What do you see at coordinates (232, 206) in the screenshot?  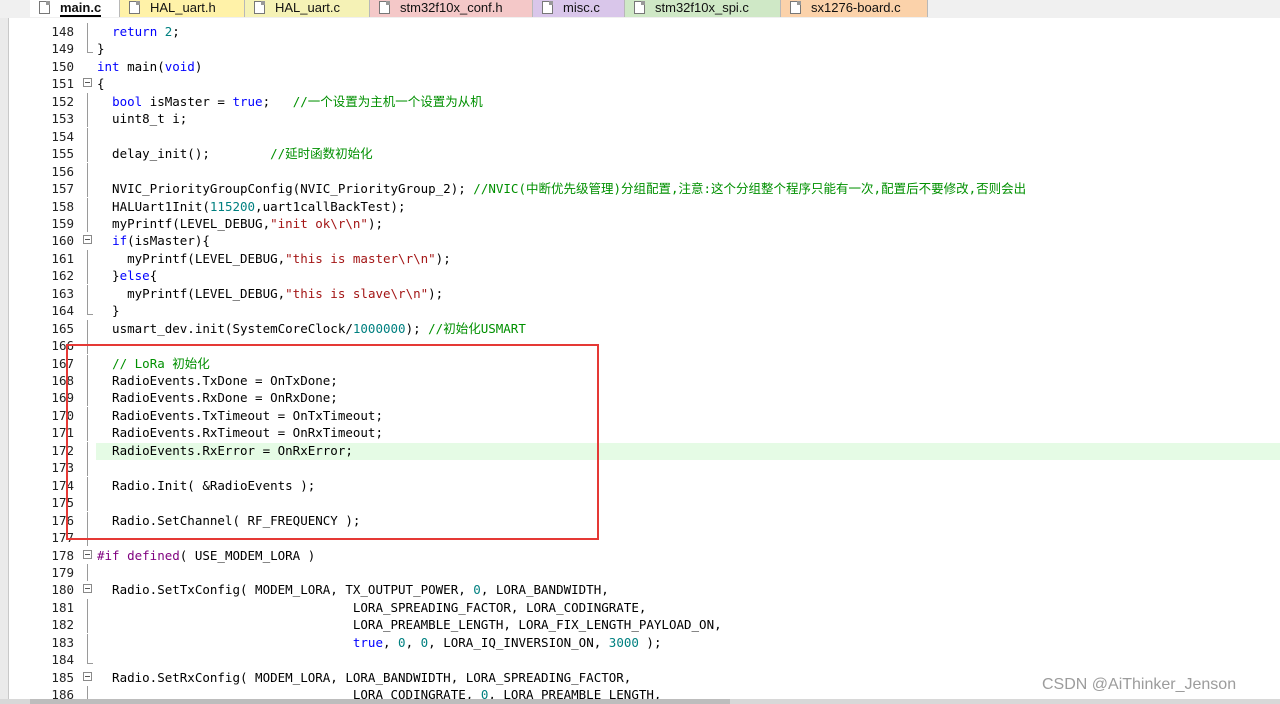 I see `code-token: 115200` at bounding box center [232, 206].